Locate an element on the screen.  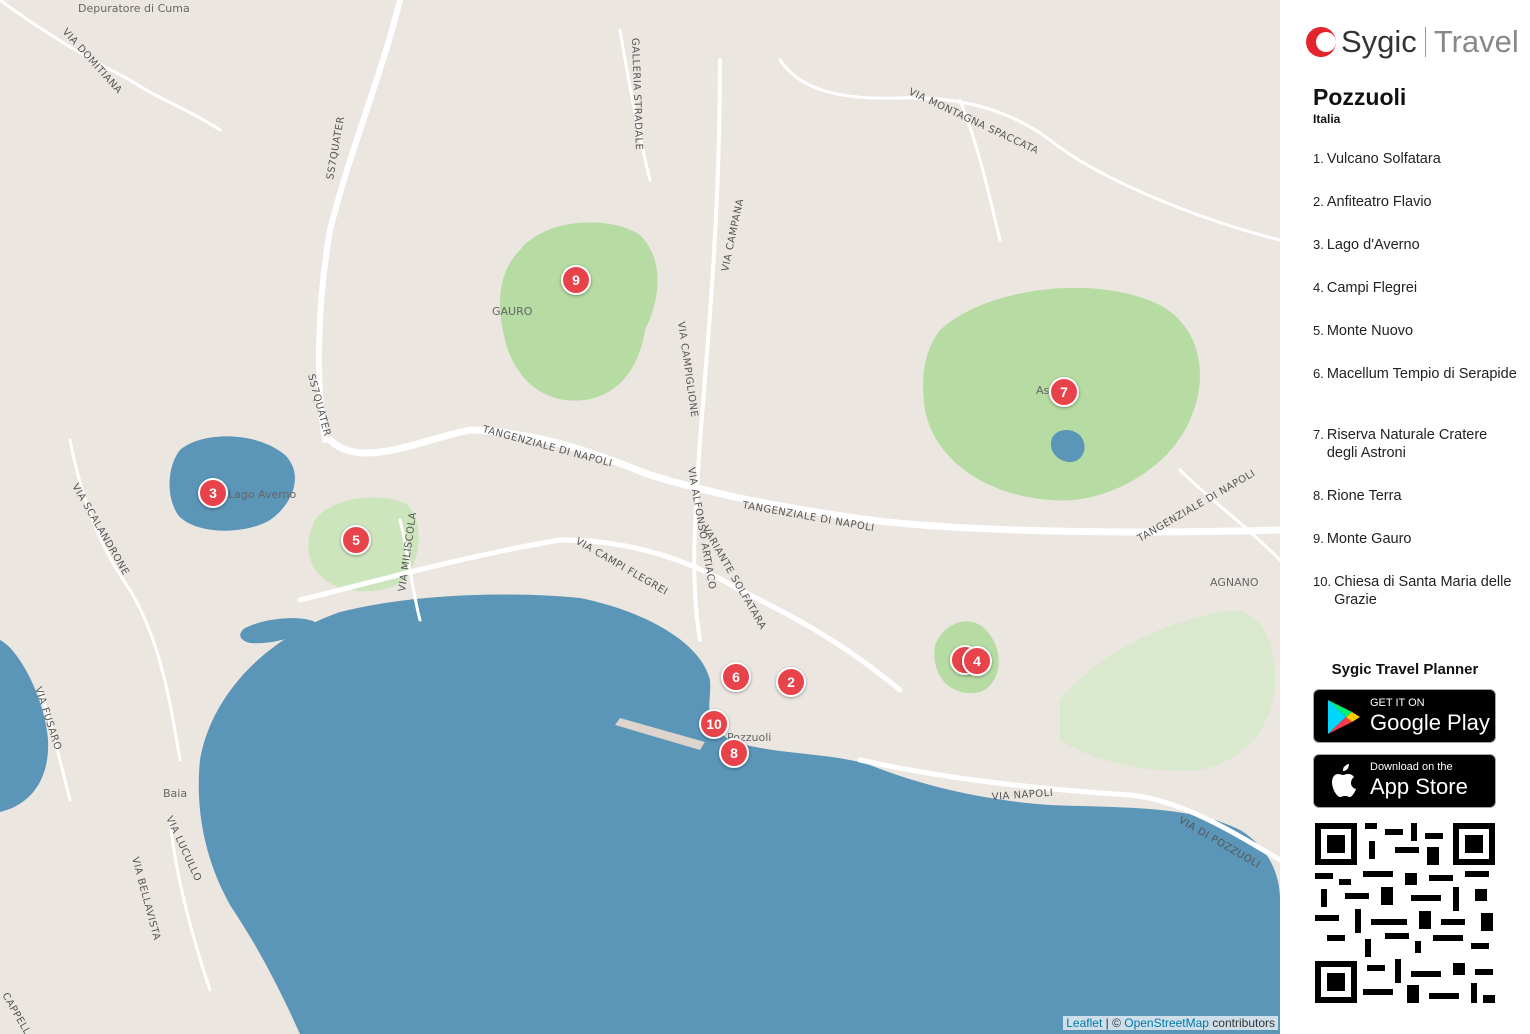
qr-code-icon is located at coordinates (1405, 913).